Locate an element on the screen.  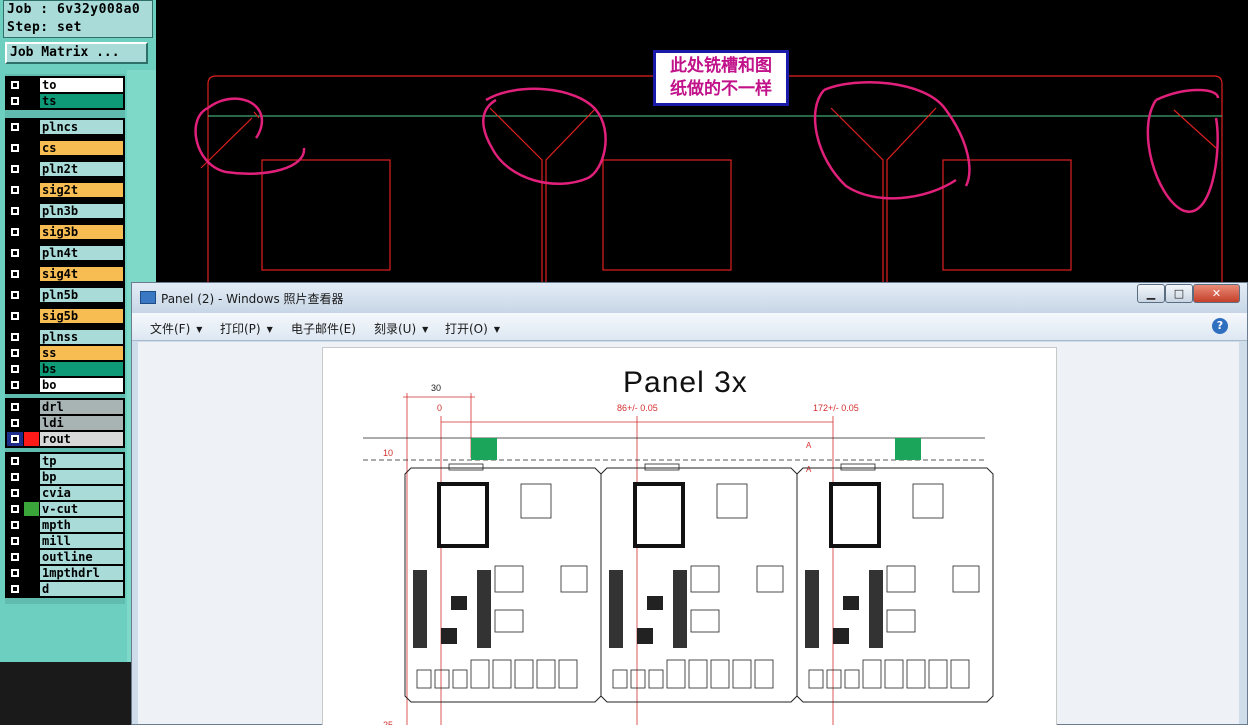
title-bar: Panel (2) - Windows 照片查看器 ▁ □ ✕ is located at coordinates (689, 298).